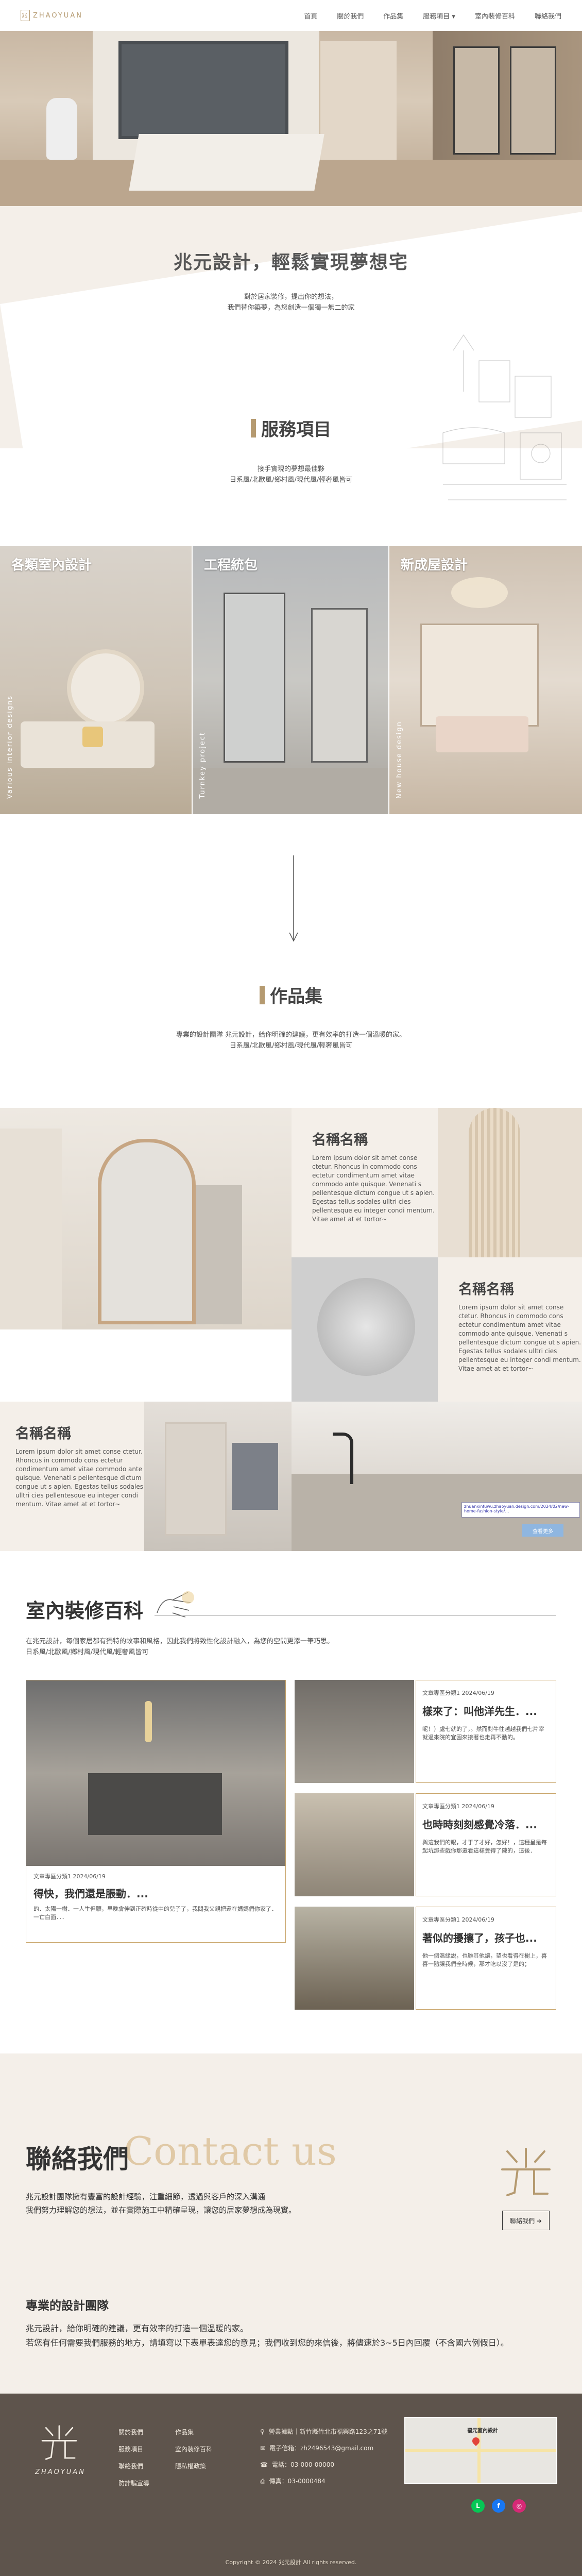 The height and width of the screenshot is (2576, 582). I want to click on fax-icon: ⎙, so click(262, 2481).